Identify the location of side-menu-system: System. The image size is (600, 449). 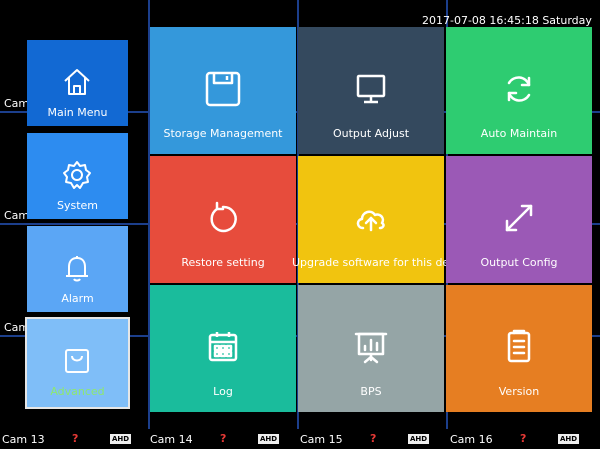
(77, 176).